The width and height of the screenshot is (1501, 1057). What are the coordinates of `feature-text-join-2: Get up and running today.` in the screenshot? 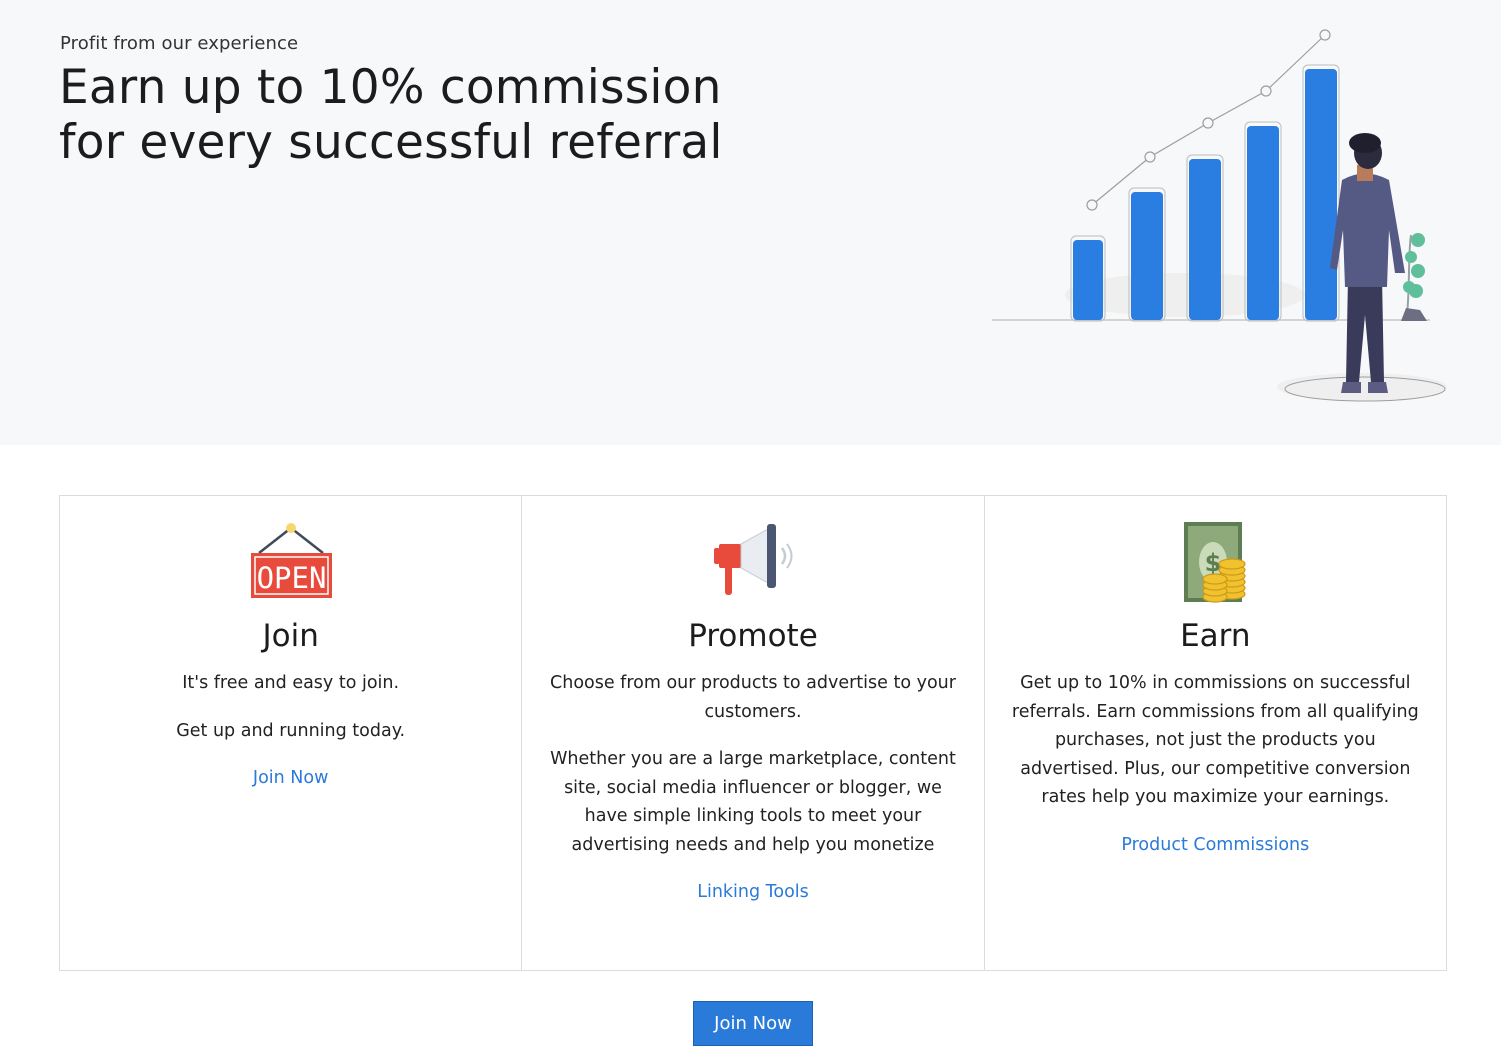 It's located at (291, 730).